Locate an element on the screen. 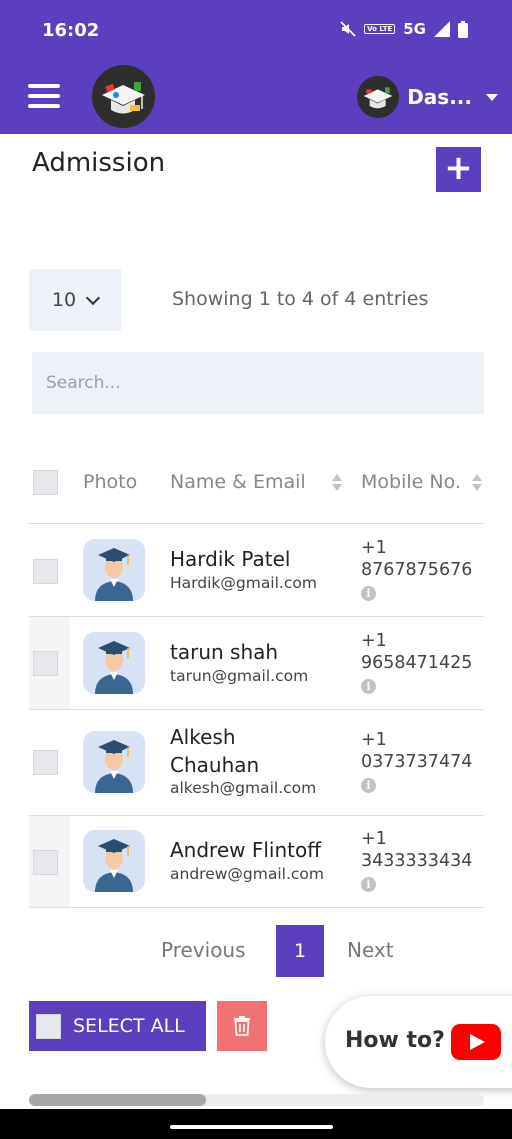  student-mobile: +1 3433333434 i is located at coordinates (416, 861).